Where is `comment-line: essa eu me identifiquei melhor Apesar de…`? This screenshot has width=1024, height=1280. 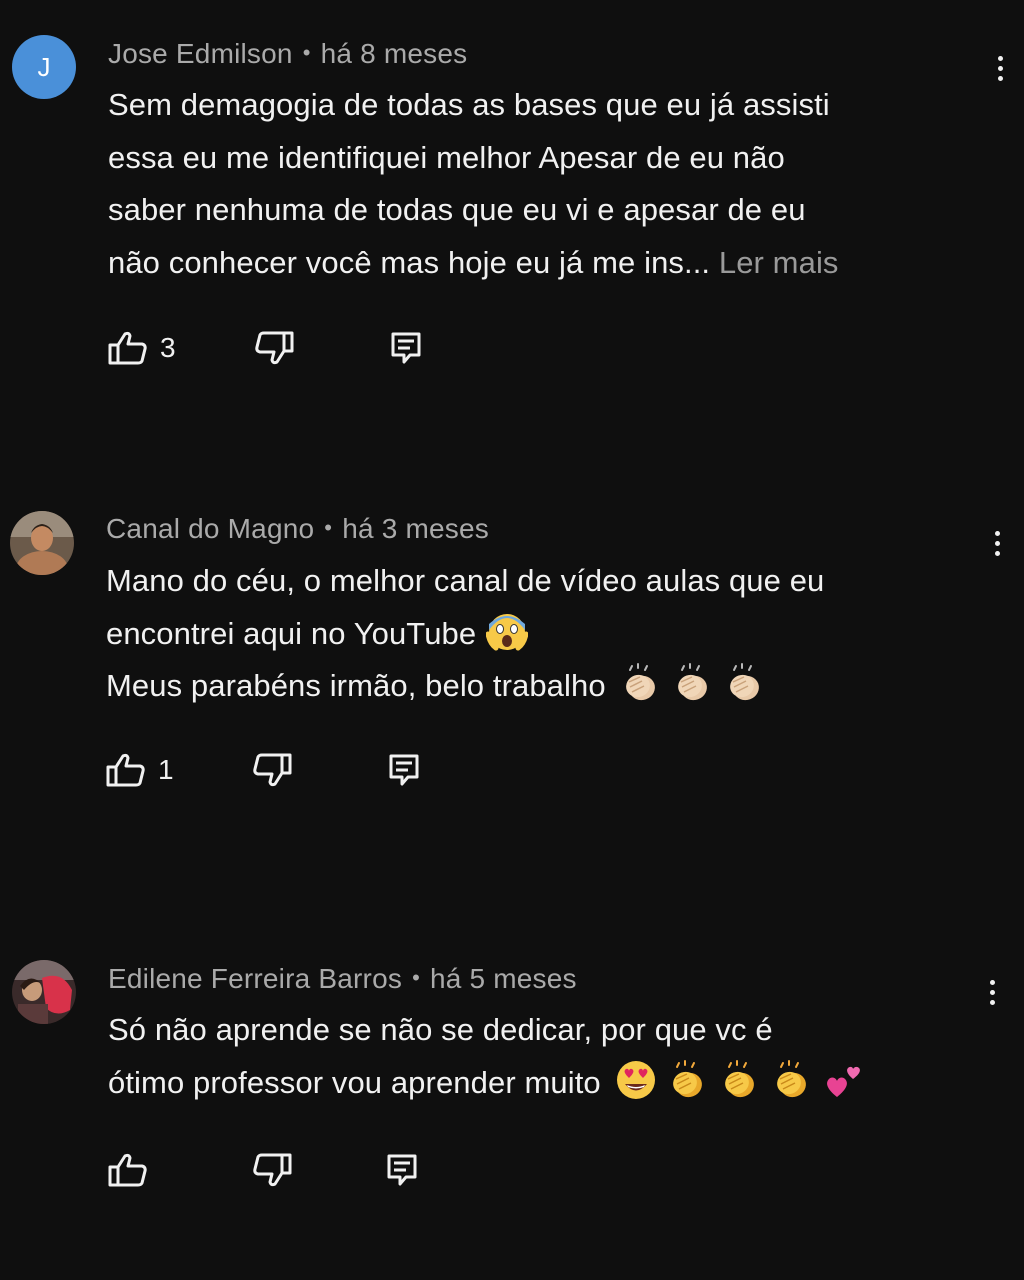 comment-line: essa eu me identifiquei melhor Apesar de… is located at coordinates (446, 157).